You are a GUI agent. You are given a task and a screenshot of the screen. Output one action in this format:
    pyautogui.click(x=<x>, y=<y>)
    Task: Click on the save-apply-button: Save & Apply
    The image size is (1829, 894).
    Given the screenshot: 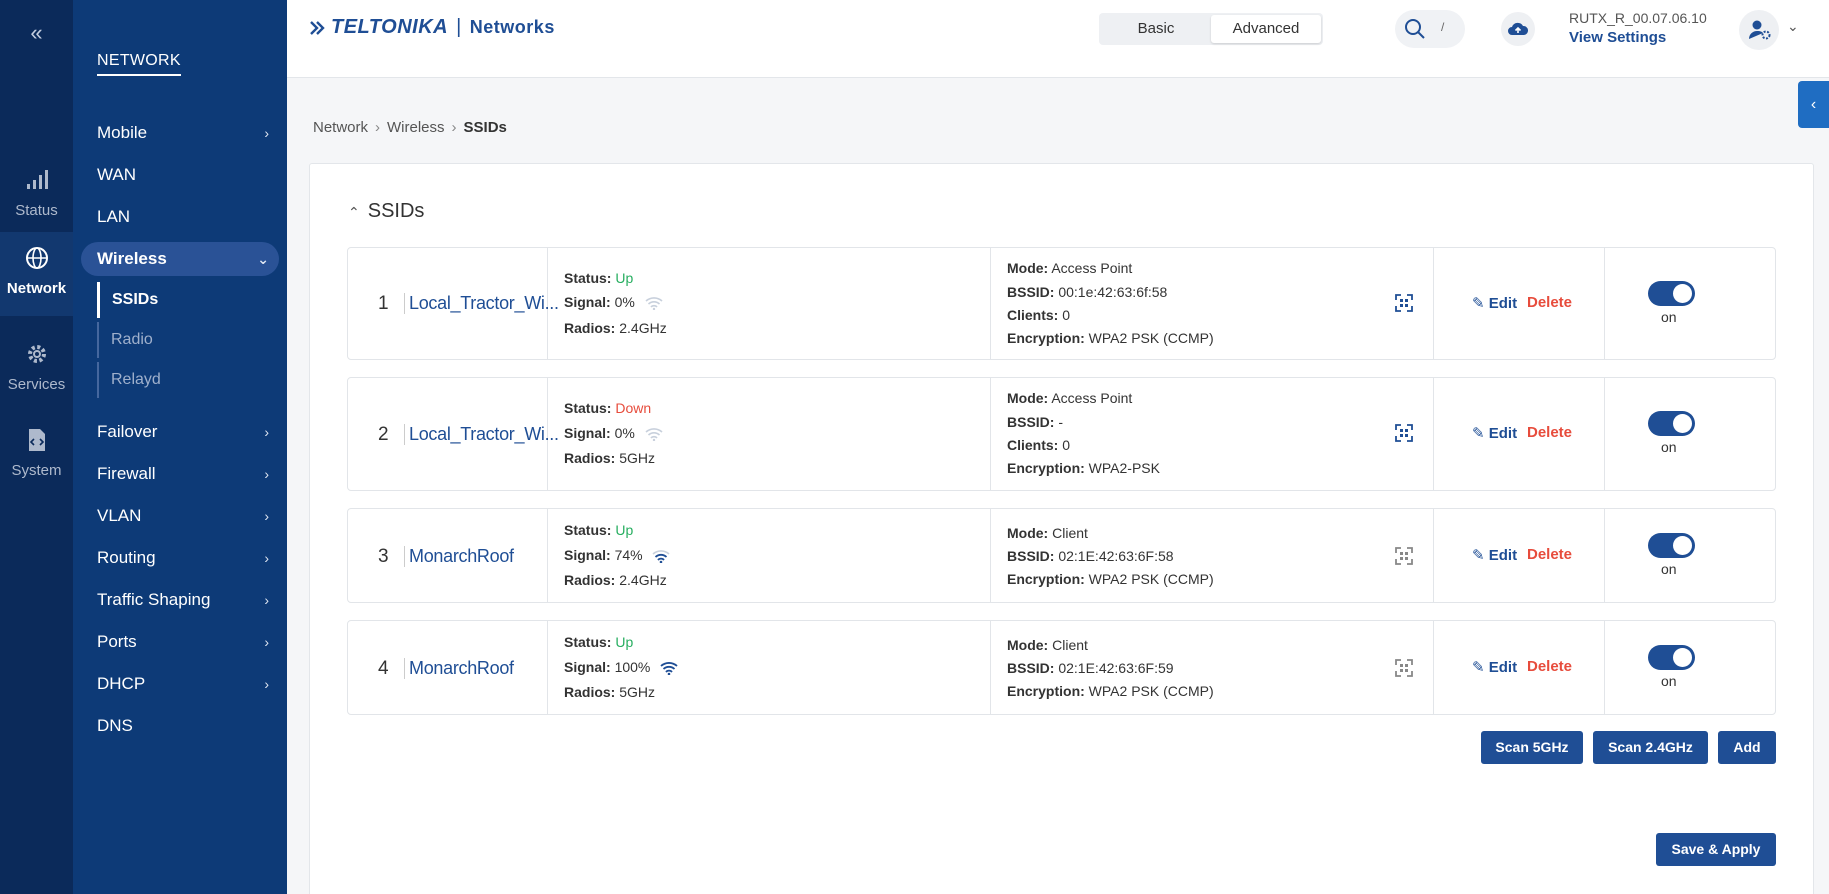 What is the action you would take?
    pyautogui.click(x=1716, y=849)
    